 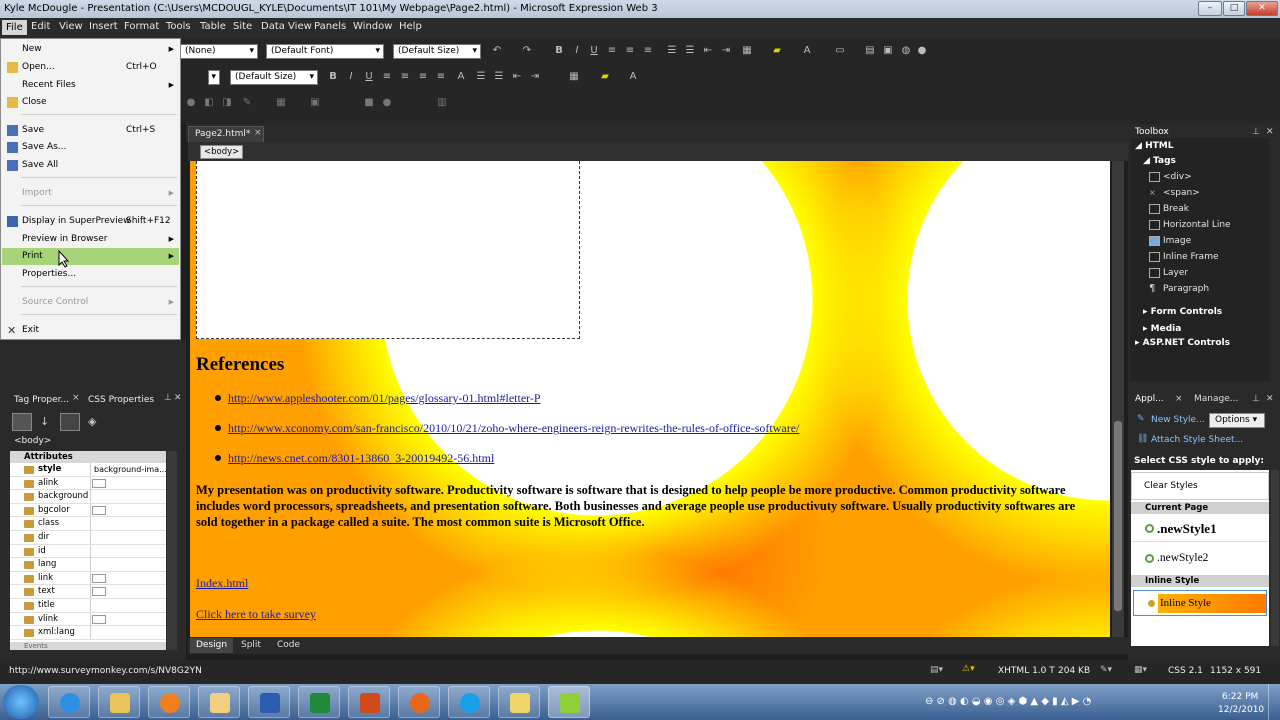 I want to click on menu-data-view: Data View, so click(x=286, y=26).